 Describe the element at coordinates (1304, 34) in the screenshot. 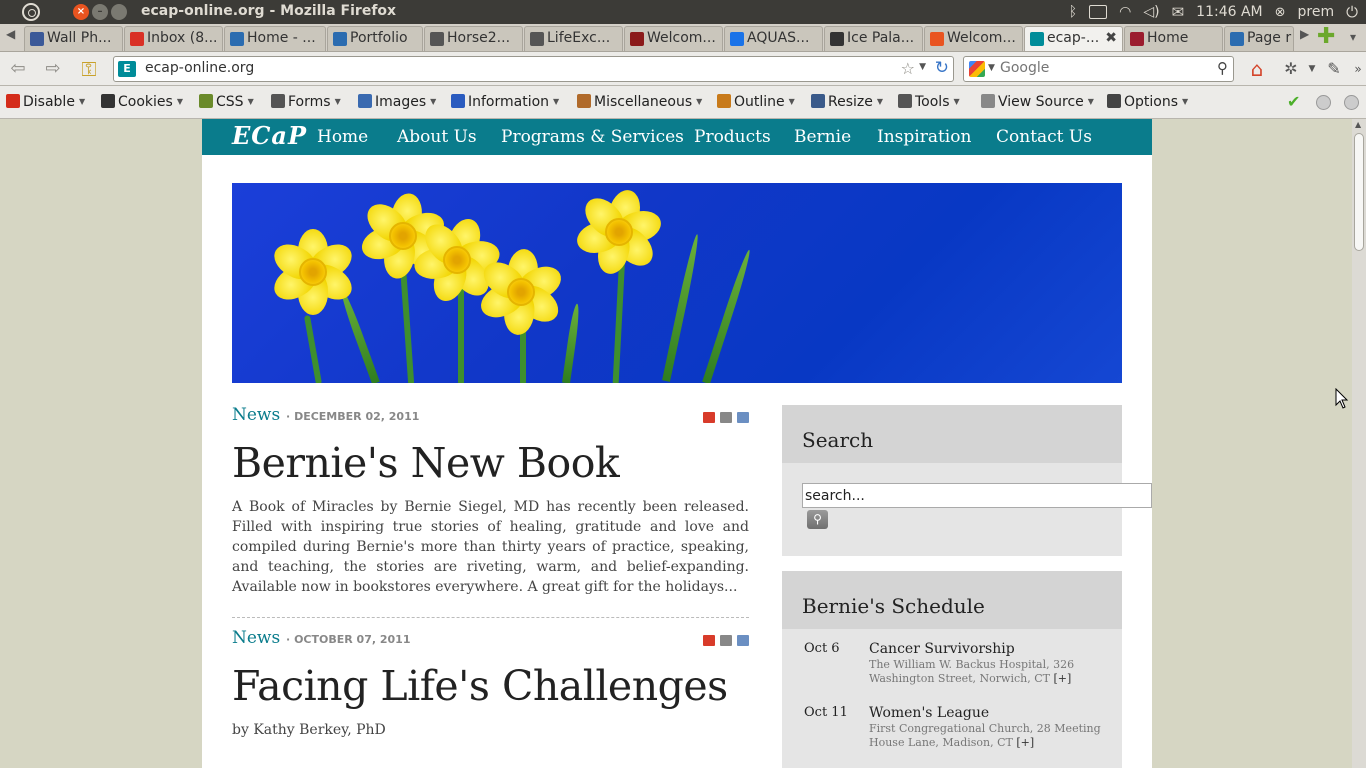

I see `scroll-tabs-right-icon: ▶` at that location.